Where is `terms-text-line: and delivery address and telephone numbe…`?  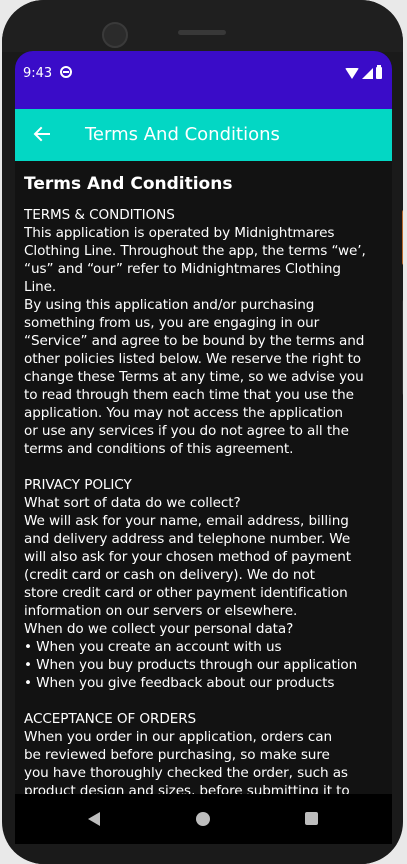
terms-text-line: and delivery address and telephone numbe… is located at coordinates (187, 539).